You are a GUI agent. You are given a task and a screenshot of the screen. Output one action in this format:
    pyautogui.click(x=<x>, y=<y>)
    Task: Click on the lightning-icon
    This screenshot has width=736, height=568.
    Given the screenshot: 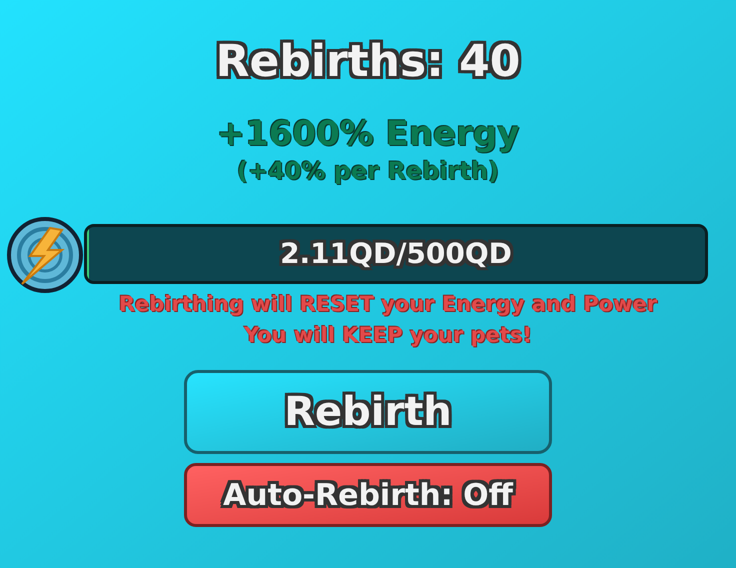 What is the action you would take?
    pyautogui.click(x=45, y=255)
    